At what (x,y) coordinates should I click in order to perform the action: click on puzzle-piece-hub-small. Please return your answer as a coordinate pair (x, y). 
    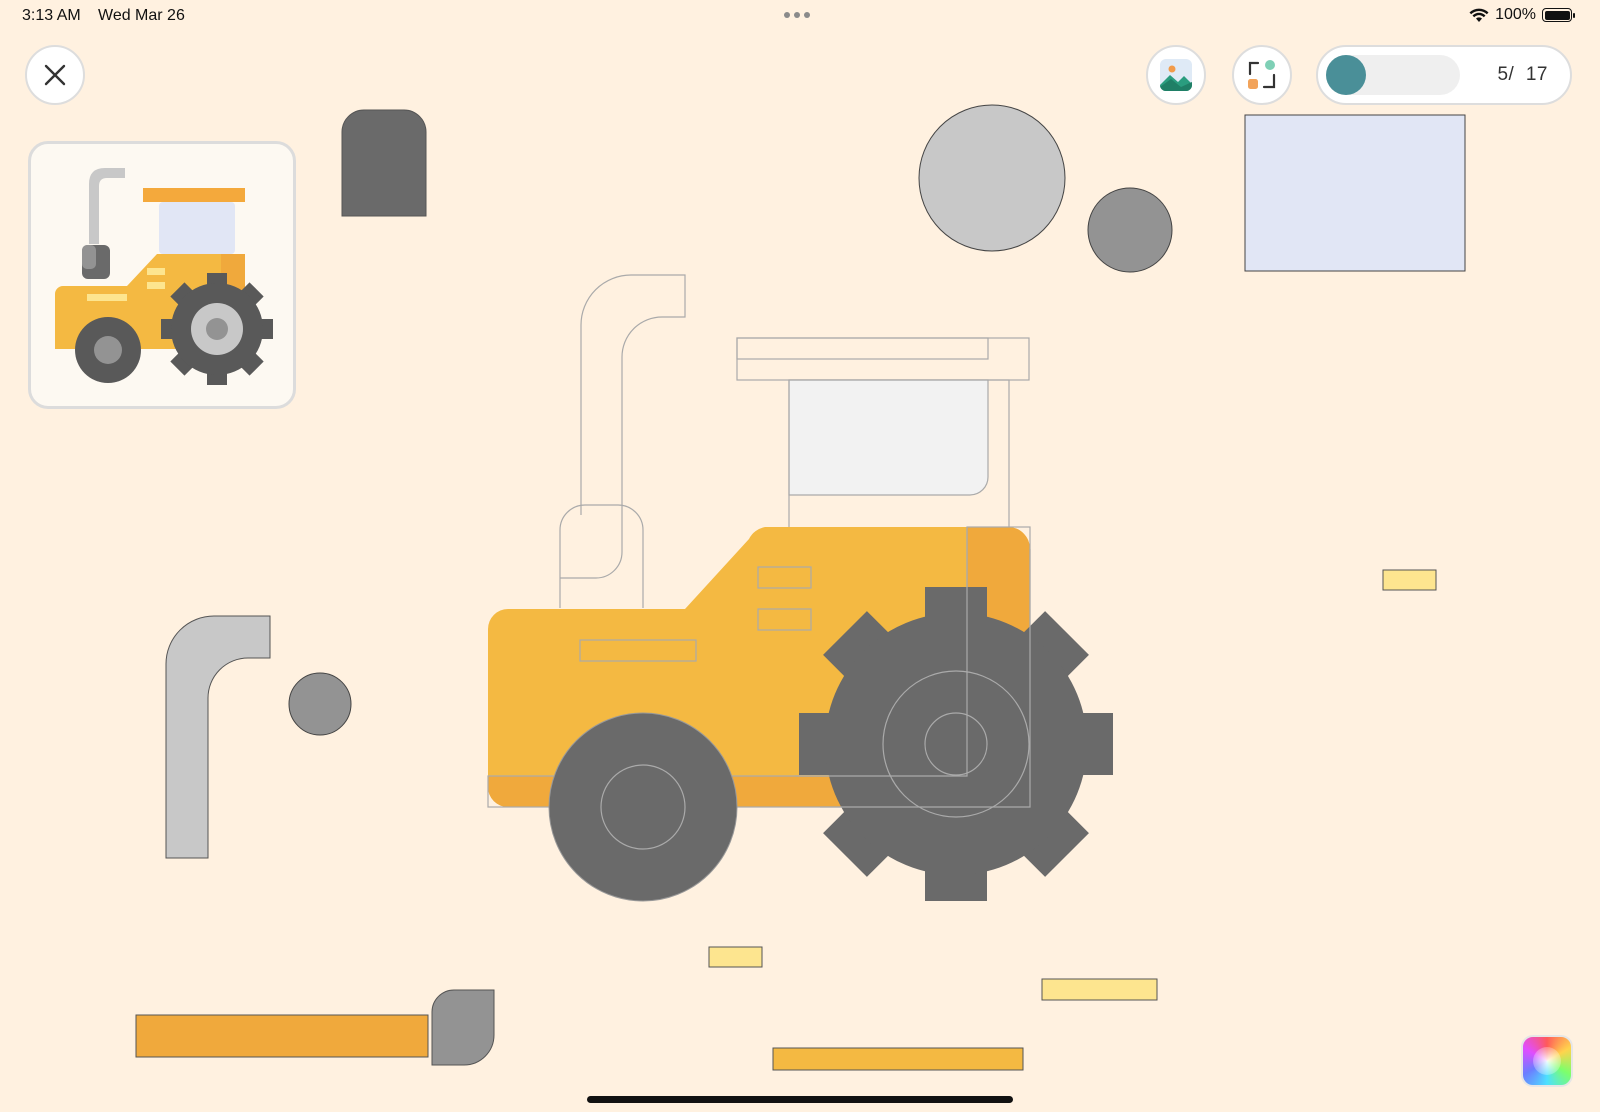
    Looking at the image, I should click on (320, 704).